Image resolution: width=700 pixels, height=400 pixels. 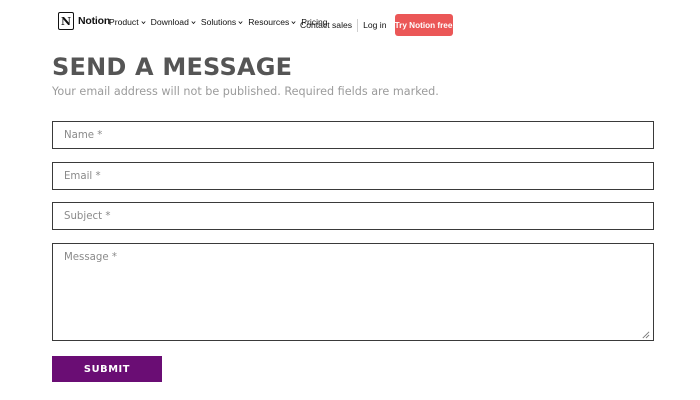 I want to click on brand-name: Notion, so click(x=94, y=21).